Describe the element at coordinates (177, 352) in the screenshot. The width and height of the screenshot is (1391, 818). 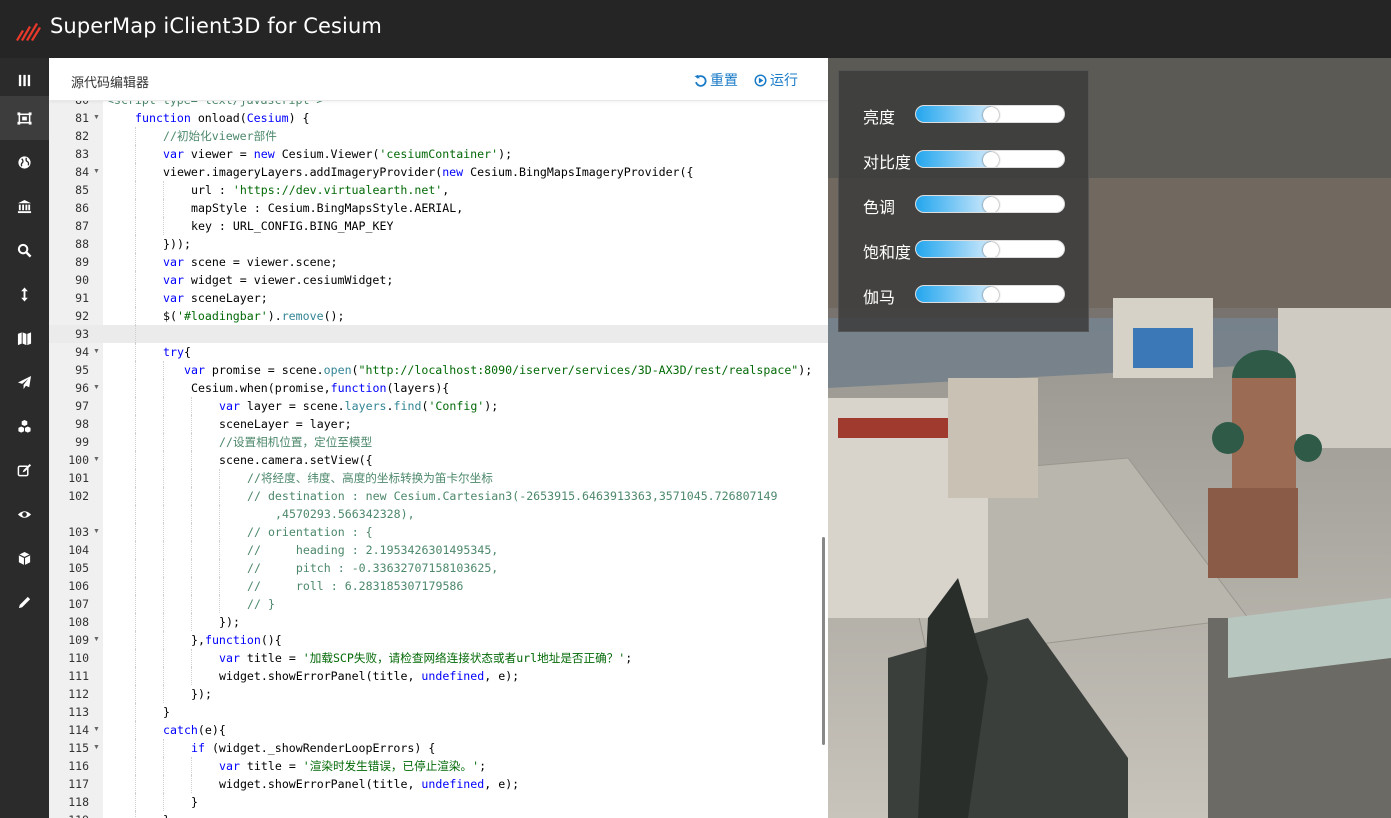
I see `code-text: try{` at that location.